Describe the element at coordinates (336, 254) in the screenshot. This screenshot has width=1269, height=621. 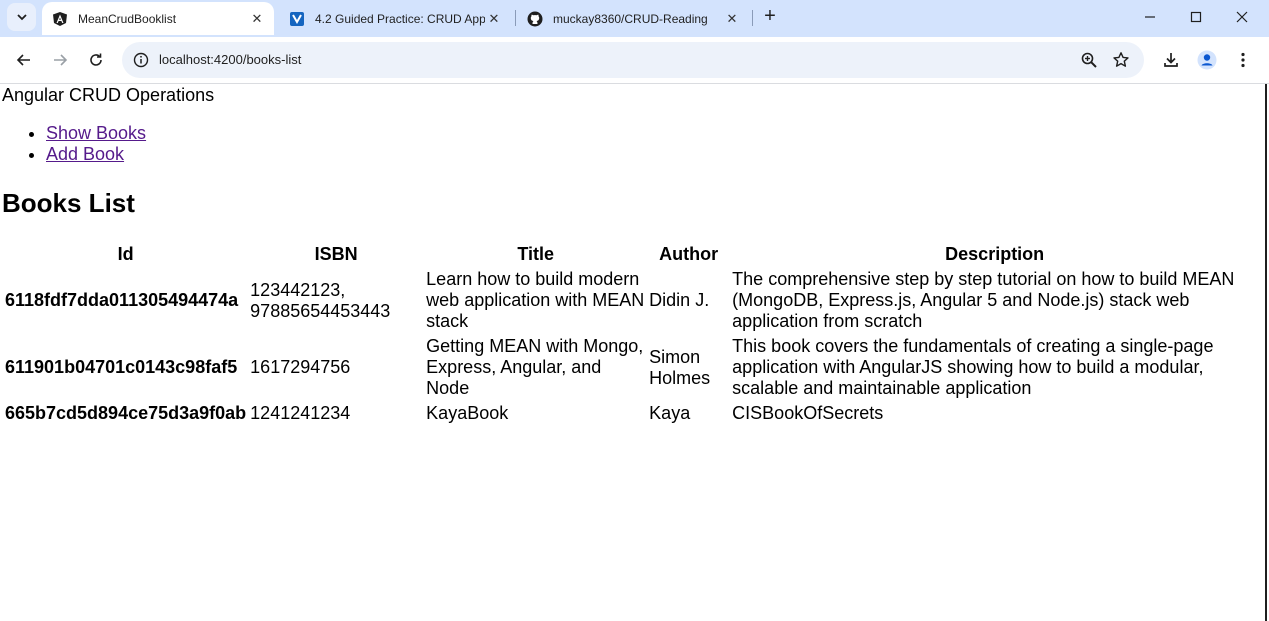
I see `column-header-isbn: ISBN` at that location.